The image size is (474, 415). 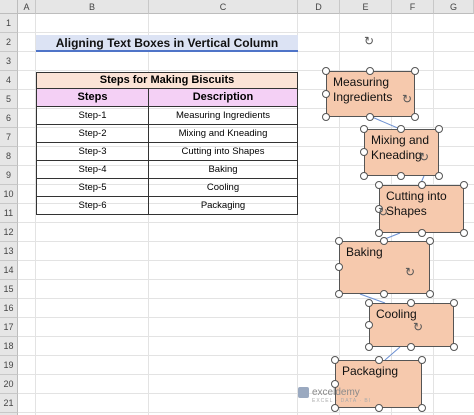 I want to click on table-header-row: Steps Description, so click(x=167, y=98).